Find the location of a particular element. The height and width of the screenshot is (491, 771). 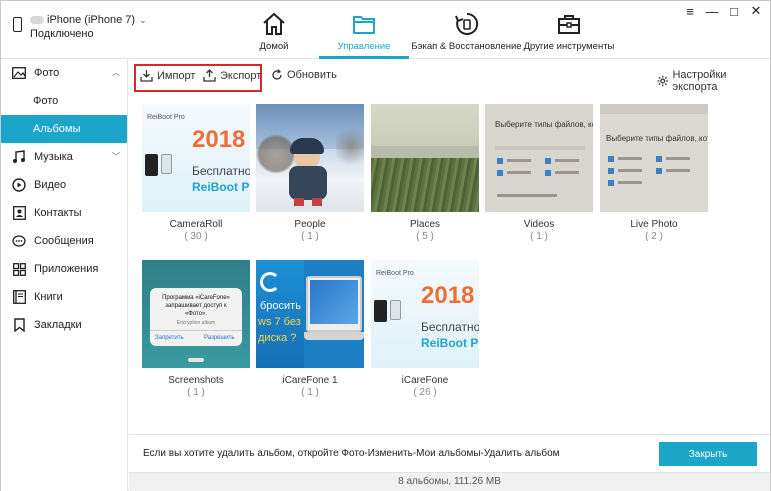

photo-icon is located at coordinates (19, 73).